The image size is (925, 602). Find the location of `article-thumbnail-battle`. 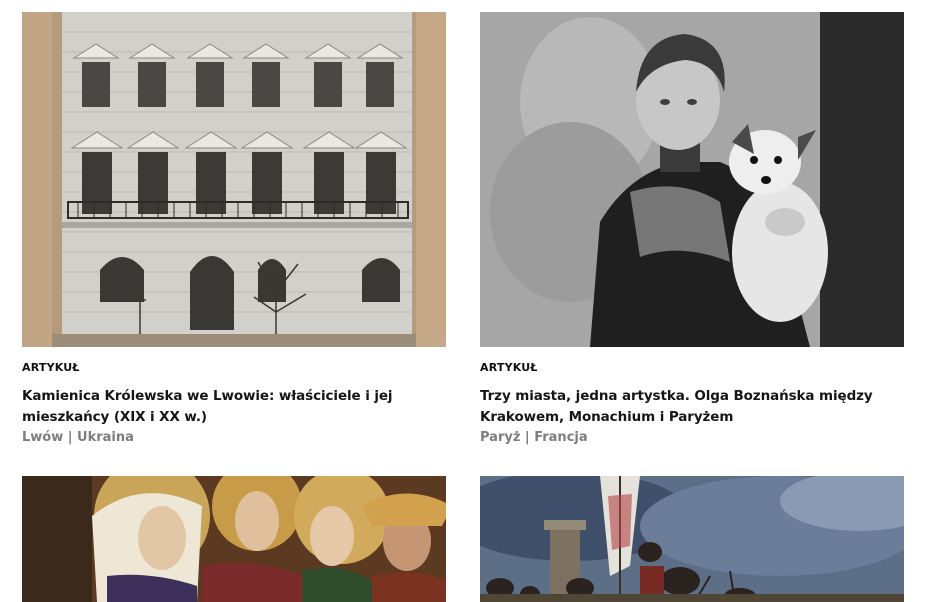

article-thumbnail-battle is located at coordinates (692, 539).